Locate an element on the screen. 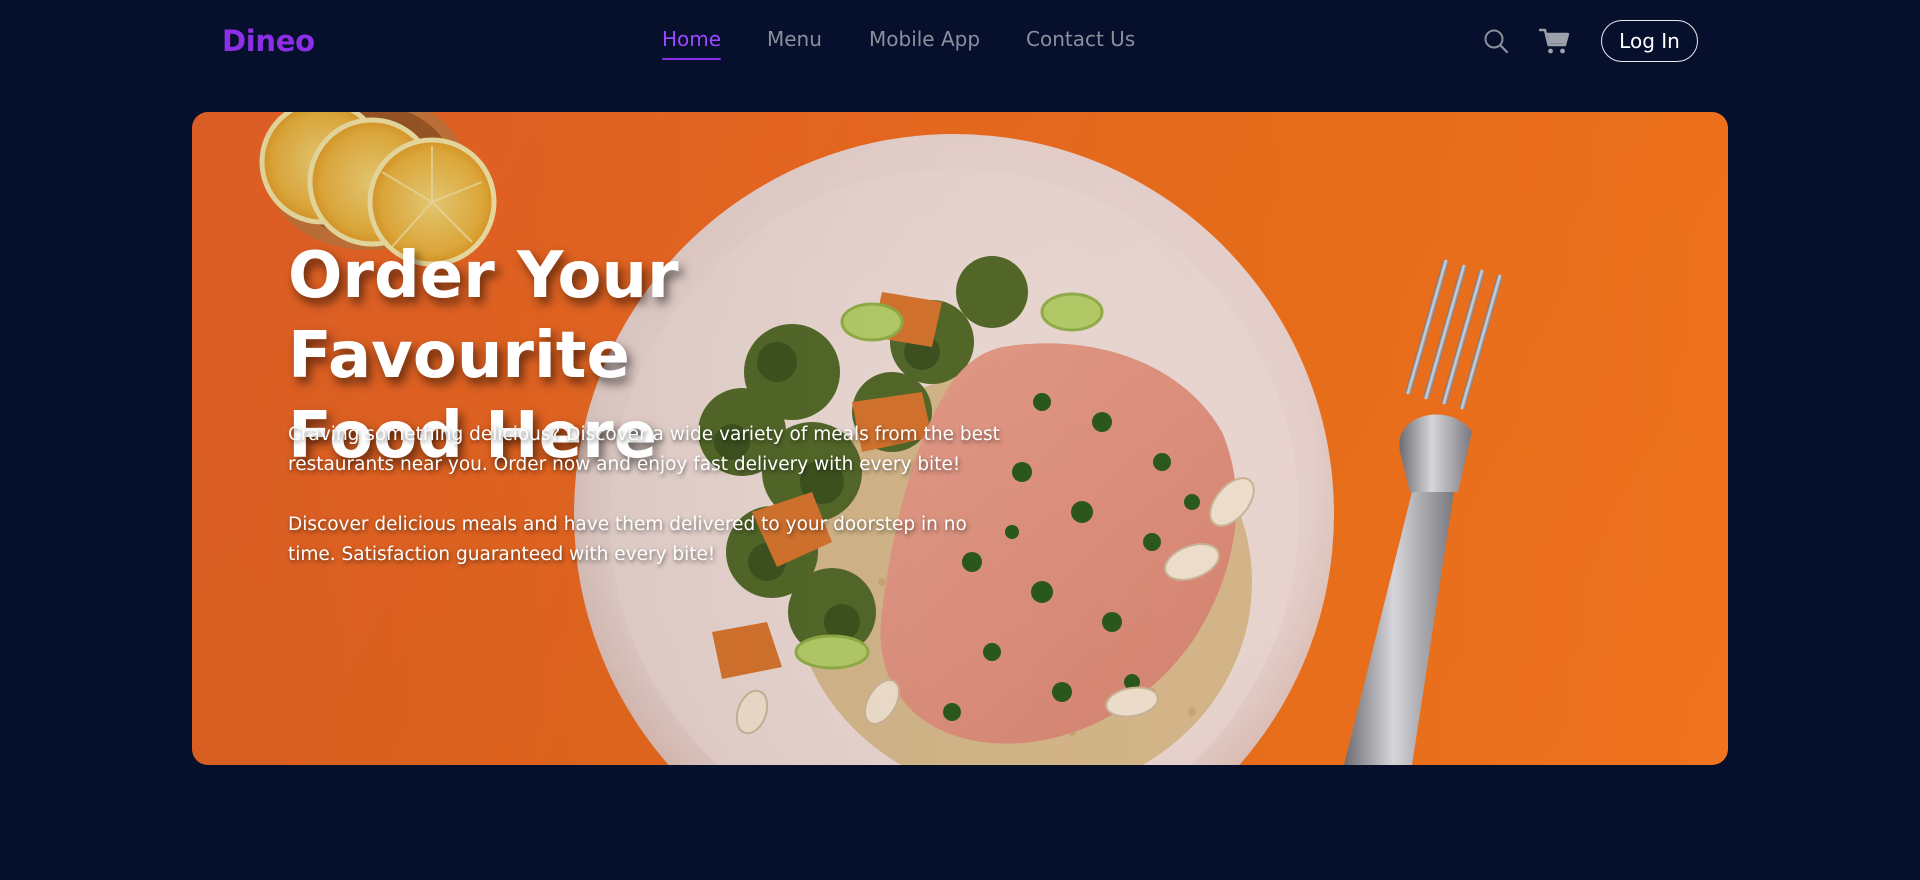  nav-item-contact-us: Contact Us is located at coordinates (1080, 39).